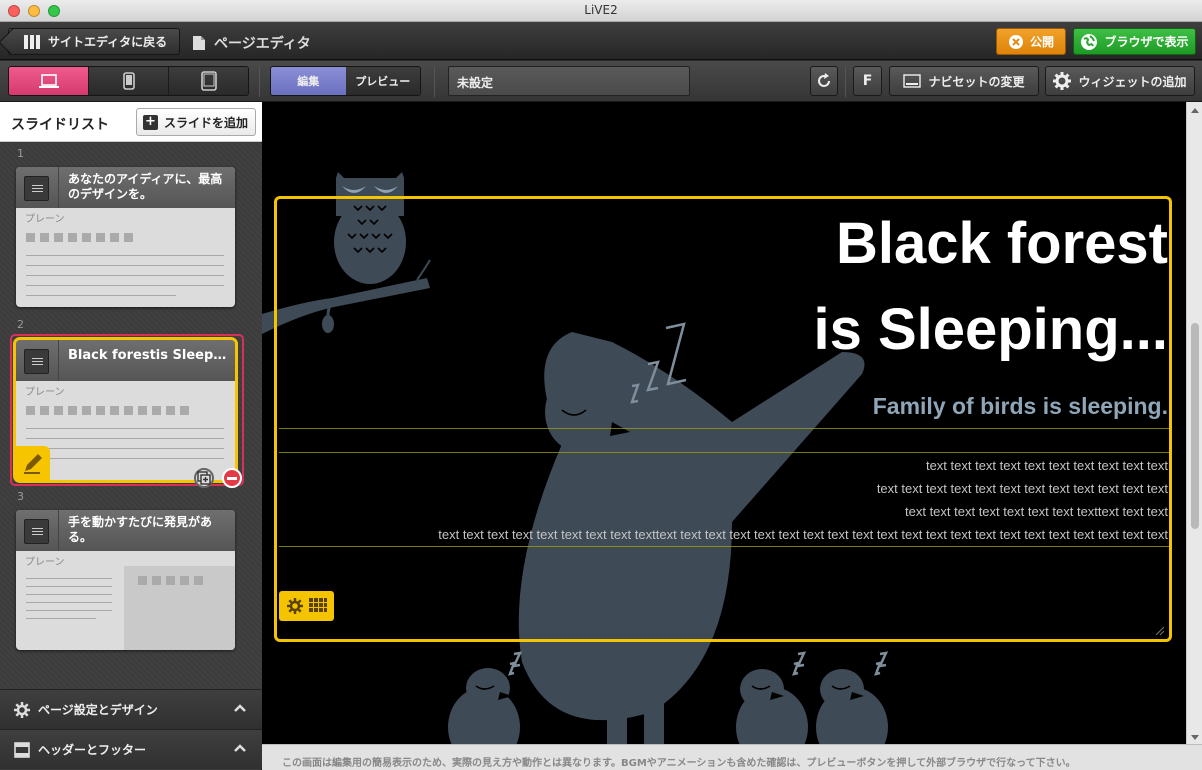 This screenshot has height=770, width=1202. What do you see at coordinates (32, 41) in the screenshot?
I see `grid-columns-icon` at bounding box center [32, 41].